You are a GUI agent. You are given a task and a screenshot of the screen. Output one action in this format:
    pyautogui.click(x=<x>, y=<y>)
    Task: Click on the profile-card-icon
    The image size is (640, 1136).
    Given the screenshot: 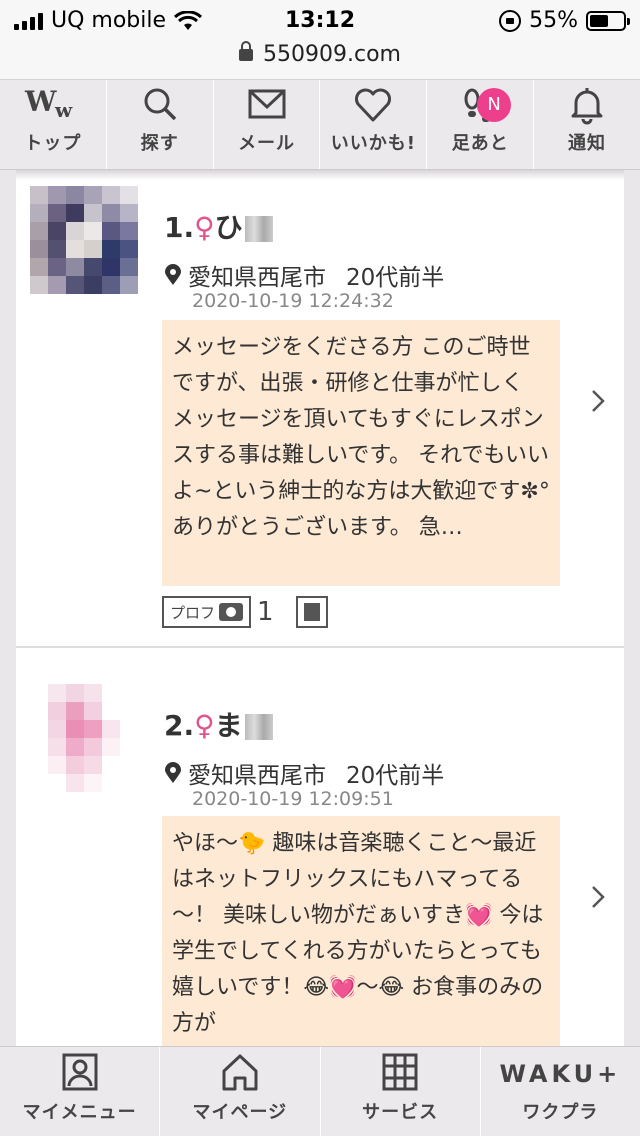 What is the action you would take?
    pyautogui.click(x=80, y=1072)
    